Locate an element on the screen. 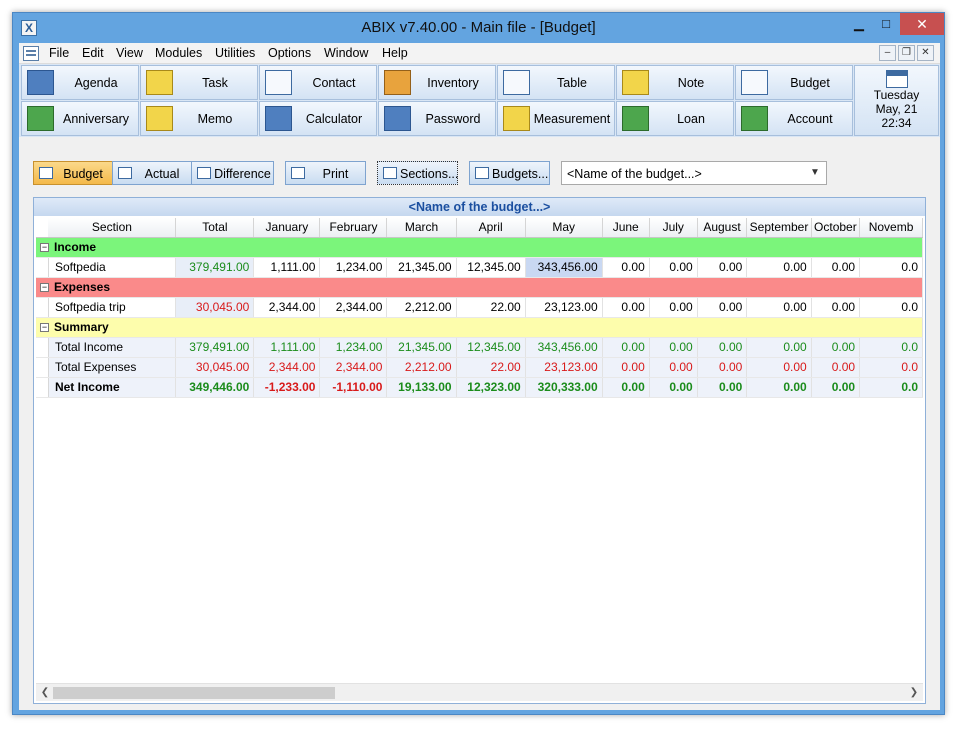  chevron-down-icon: ▼ is located at coordinates (815, 173).